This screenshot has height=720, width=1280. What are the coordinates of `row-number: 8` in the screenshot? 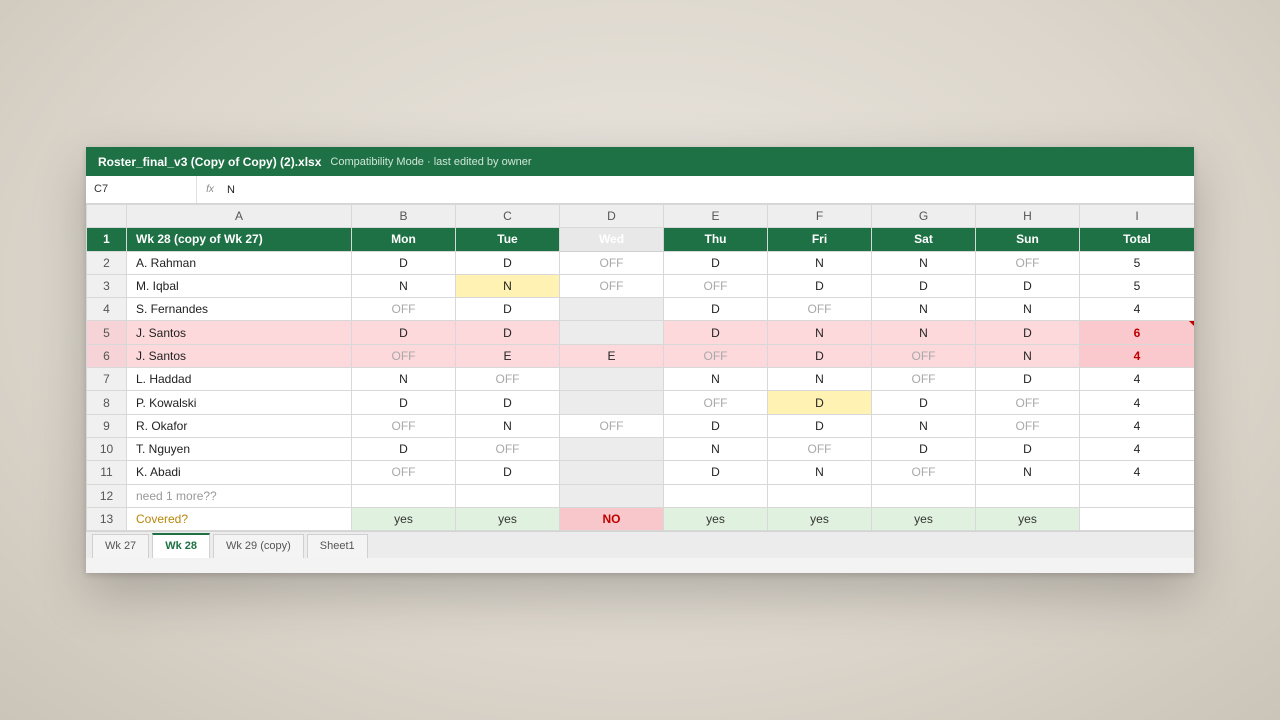 It's located at (106, 402).